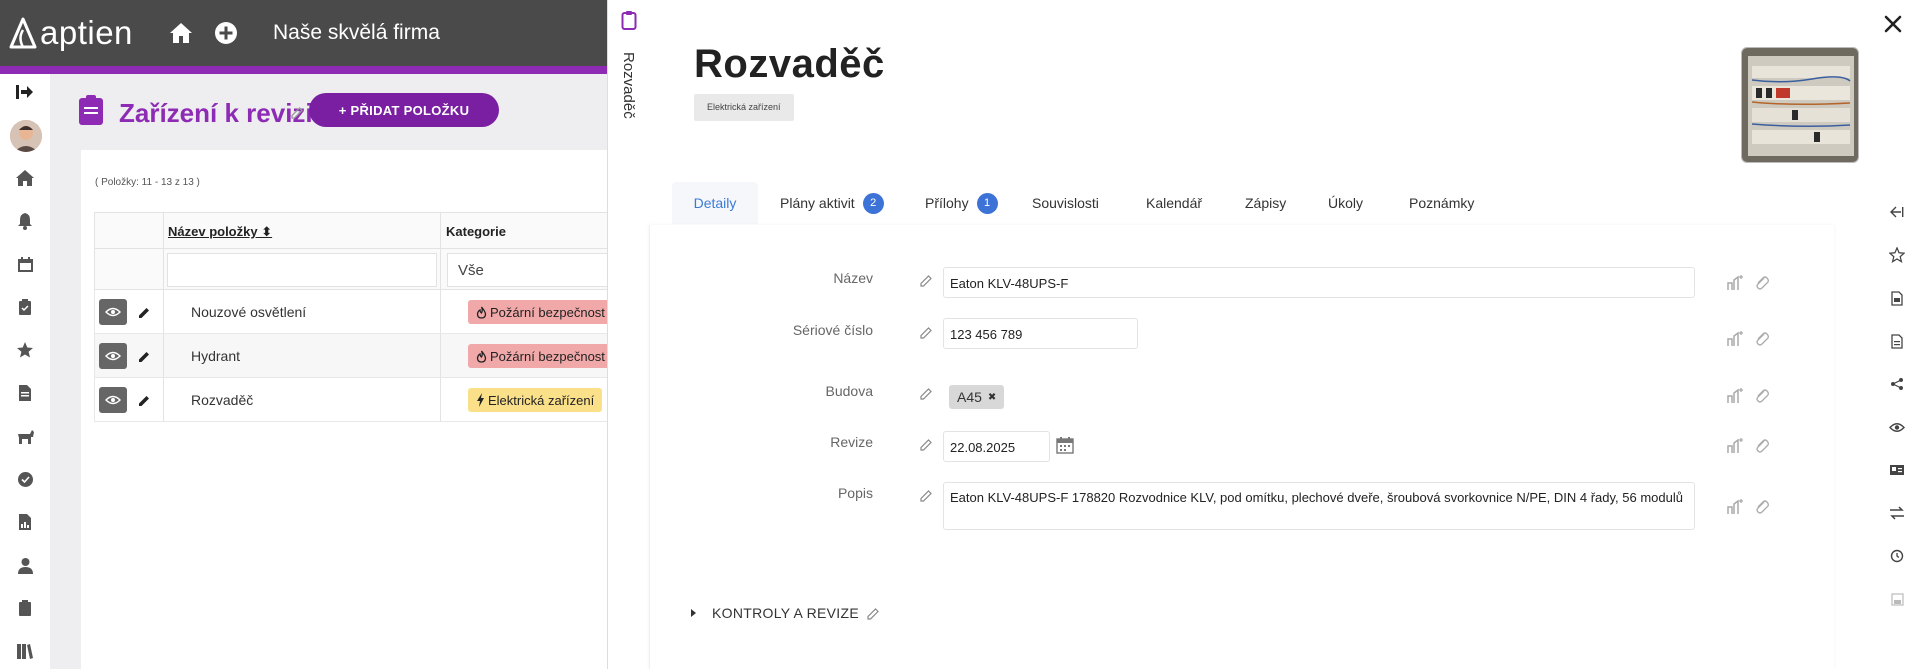 The height and width of the screenshot is (669, 1920). Describe the element at coordinates (226, 33) in the screenshot. I see `add-circle-icon` at that location.